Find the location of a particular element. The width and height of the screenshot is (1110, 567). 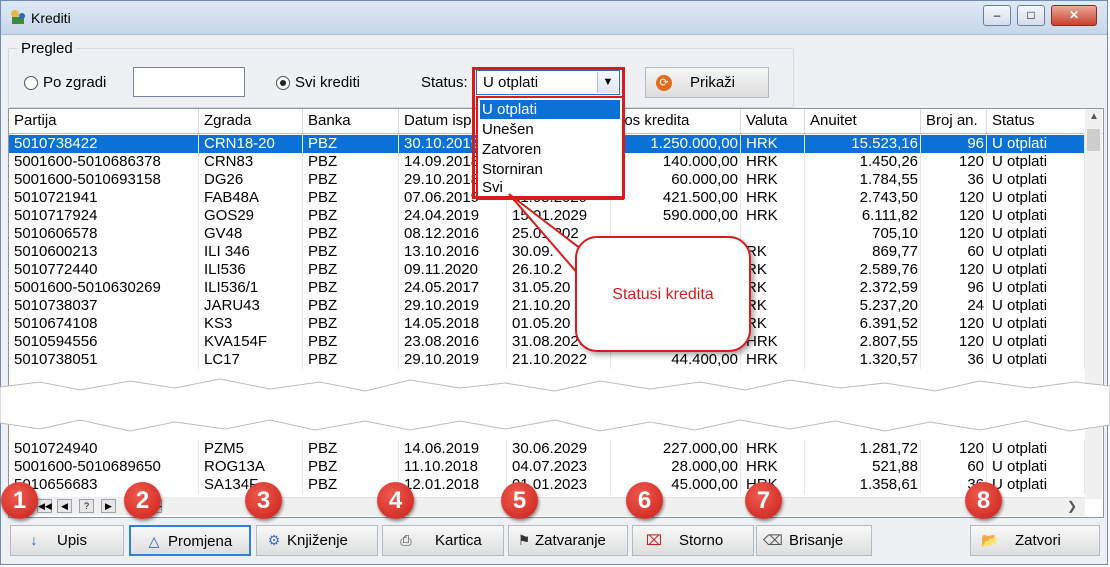

table-cell: KVA154F is located at coordinates (251, 342).